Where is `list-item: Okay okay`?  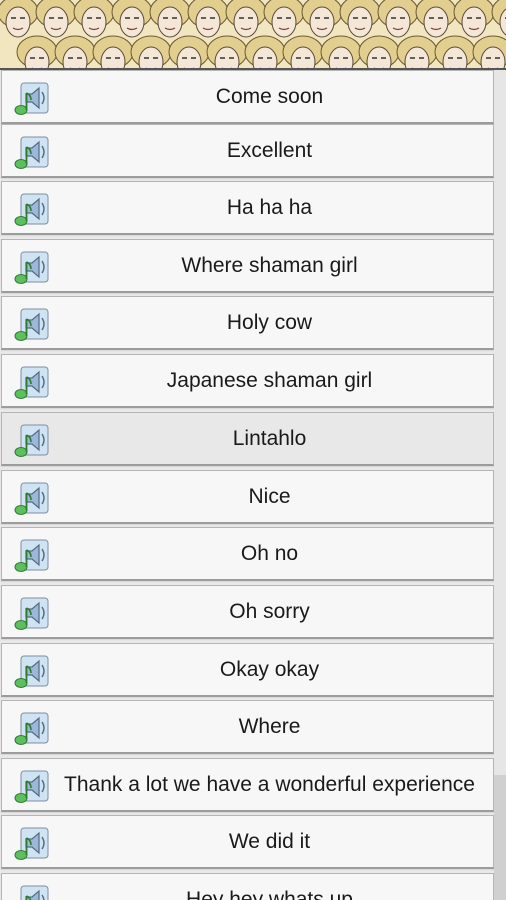 list-item: Okay okay is located at coordinates (247, 670).